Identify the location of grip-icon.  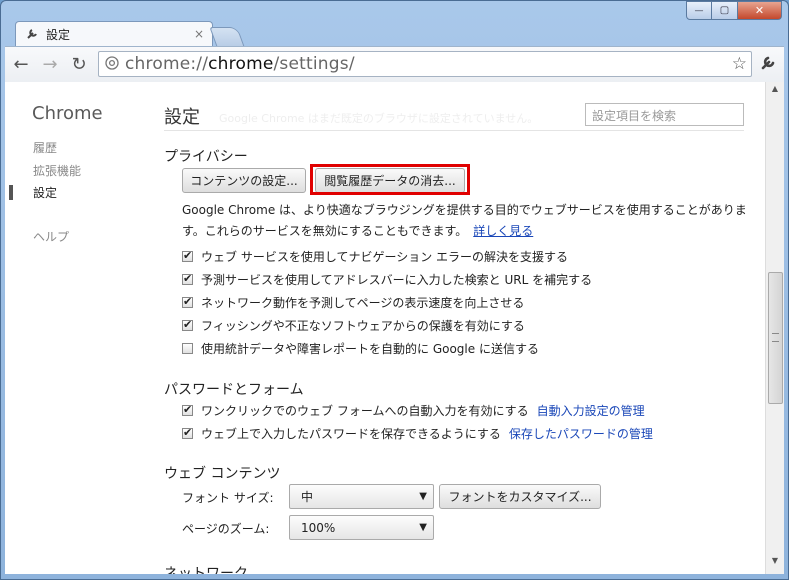
(775, 337).